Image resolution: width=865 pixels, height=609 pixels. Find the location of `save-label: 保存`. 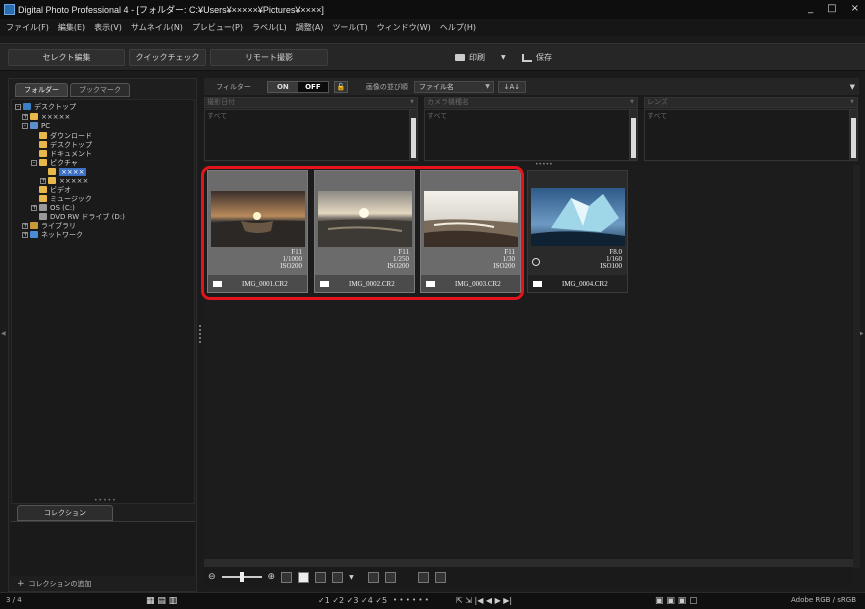

save-label: 保存 is located at coordinates (544, 57).